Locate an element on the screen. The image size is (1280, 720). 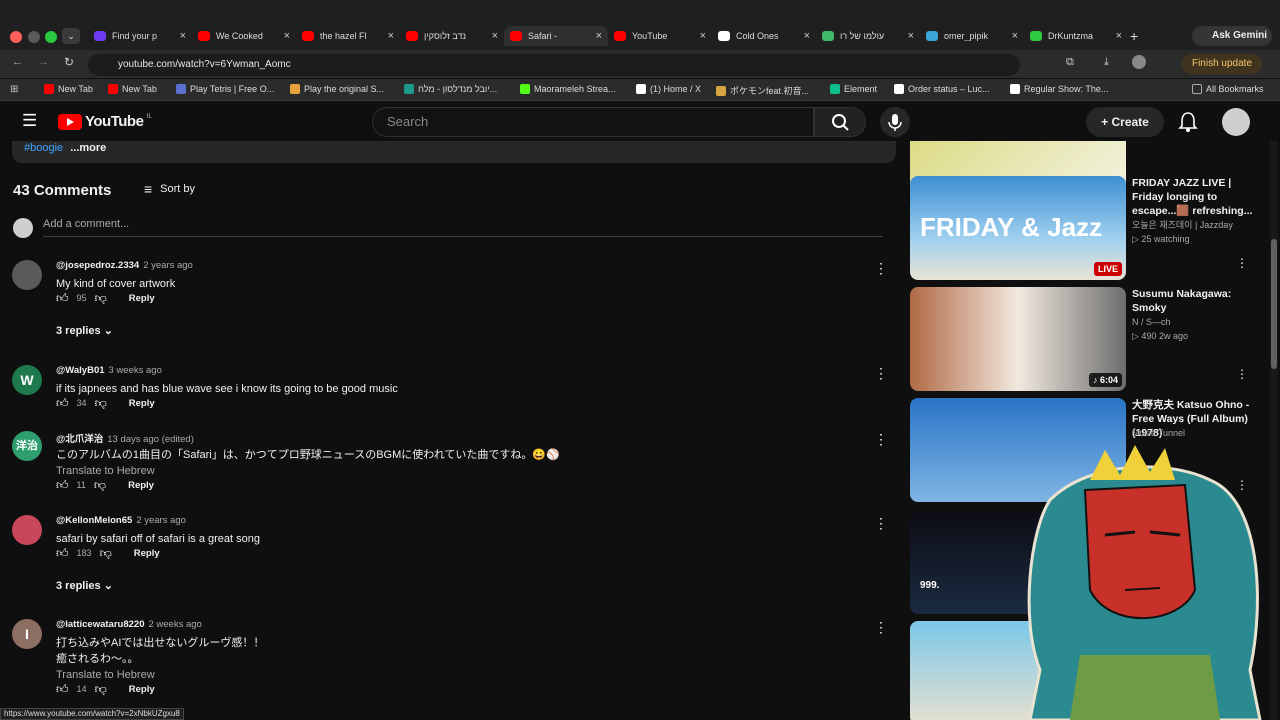
search-button is located at coordinates (840, 122).